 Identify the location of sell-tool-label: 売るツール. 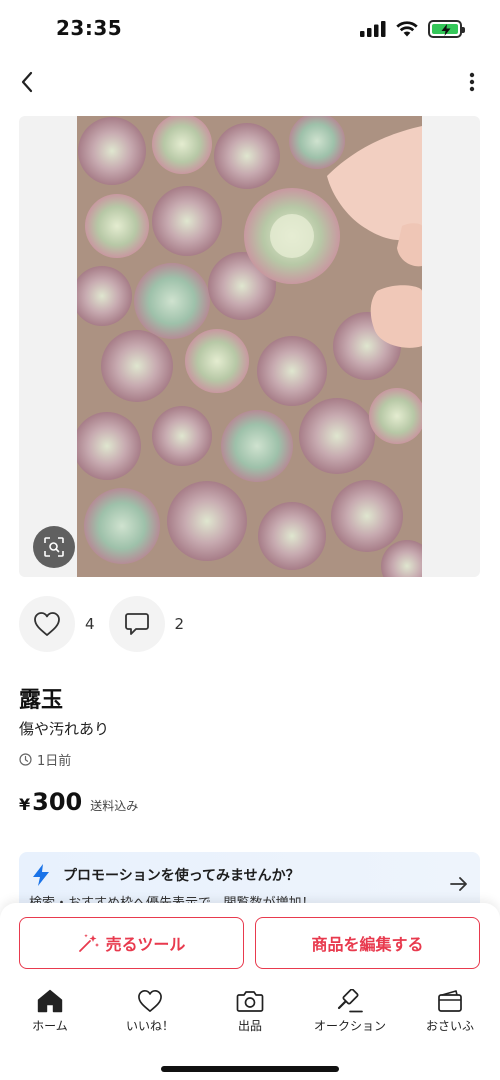
(145, 944).